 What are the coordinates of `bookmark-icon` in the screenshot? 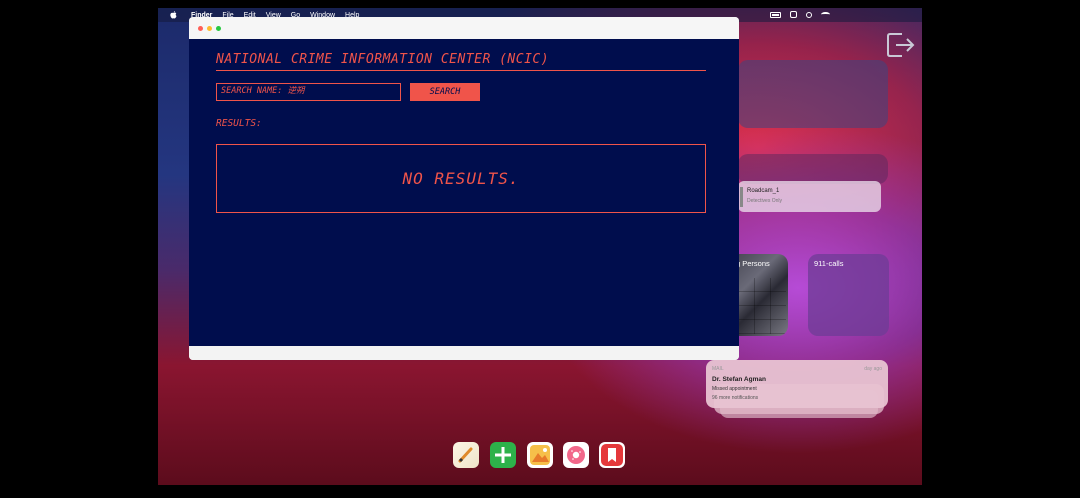 It's located at (612, 455).